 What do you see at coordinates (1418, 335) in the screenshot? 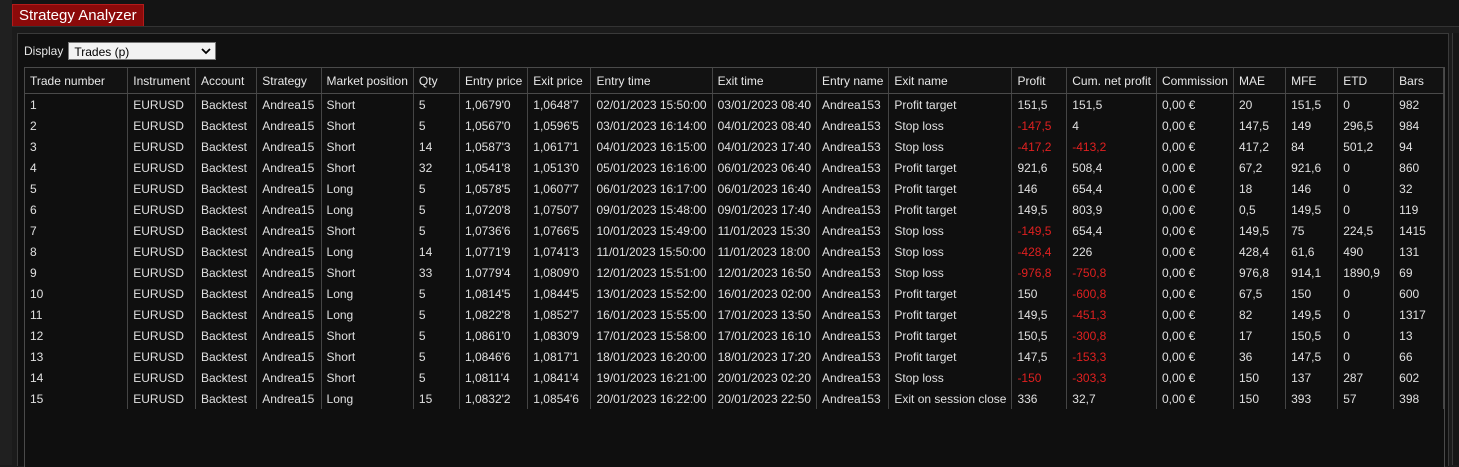
I see `table-cell: 13` at bounding box center [1418, 335].